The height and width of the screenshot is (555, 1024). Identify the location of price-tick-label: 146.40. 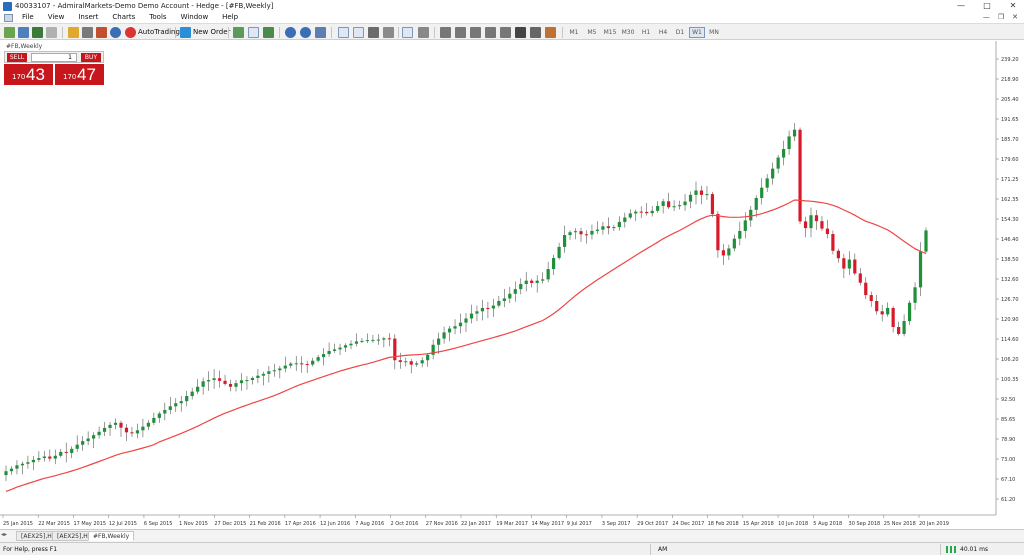
(1010, 240).